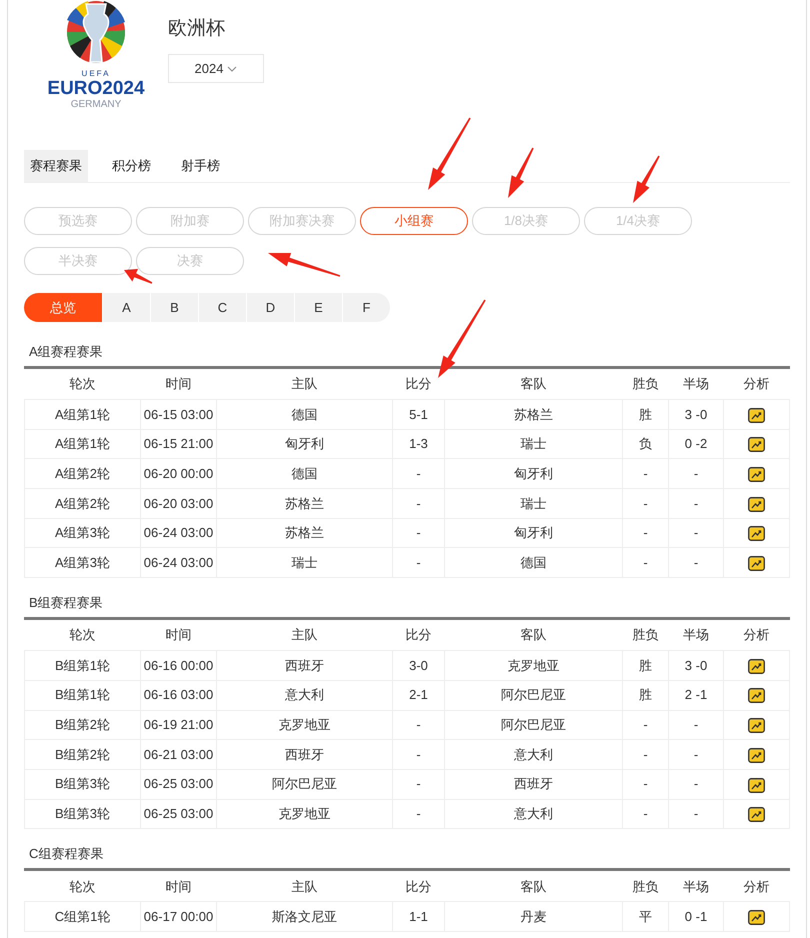 This screenshot has width=810, height=938. I want to click on table-cell: 06-25 03:00, so click(178, 814).